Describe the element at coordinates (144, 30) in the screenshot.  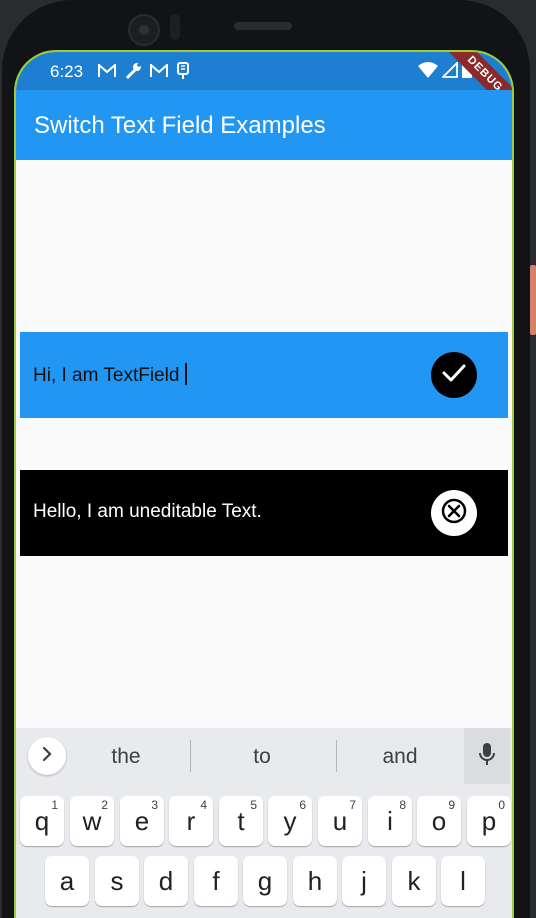
I see `camera-icon` at that location.